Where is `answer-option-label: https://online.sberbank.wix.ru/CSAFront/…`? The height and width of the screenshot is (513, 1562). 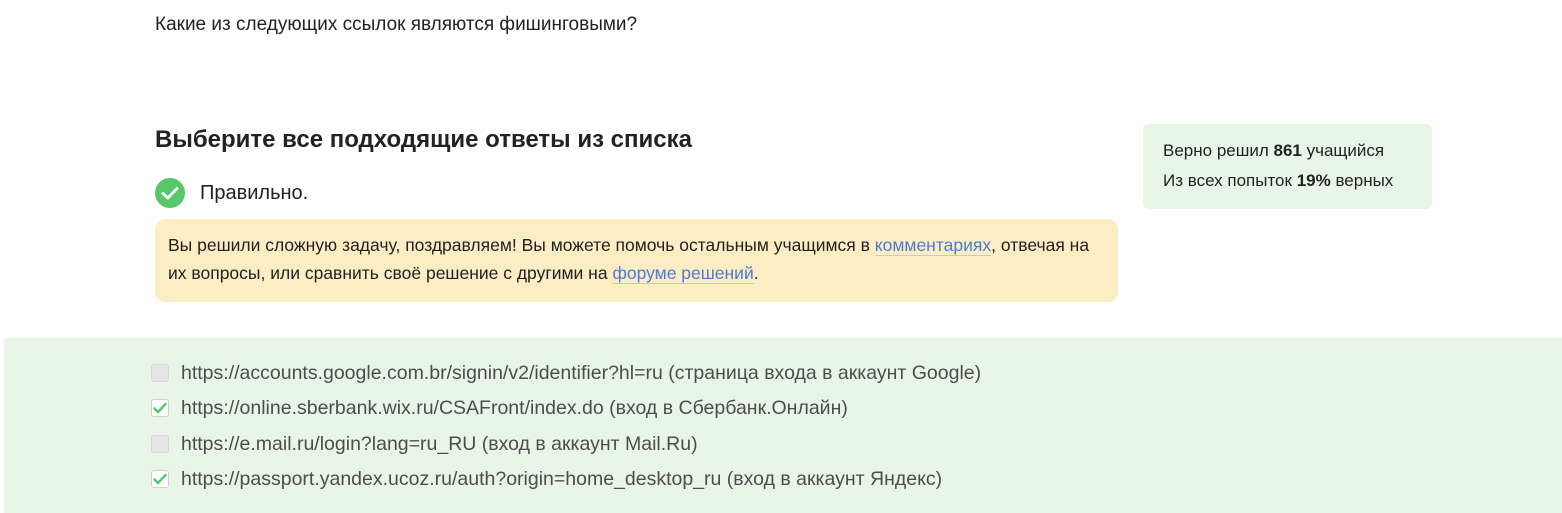 answer-option-label: https://online.sberbank.wix.ru/CSAFront/… is located at coordinates (514, 407).